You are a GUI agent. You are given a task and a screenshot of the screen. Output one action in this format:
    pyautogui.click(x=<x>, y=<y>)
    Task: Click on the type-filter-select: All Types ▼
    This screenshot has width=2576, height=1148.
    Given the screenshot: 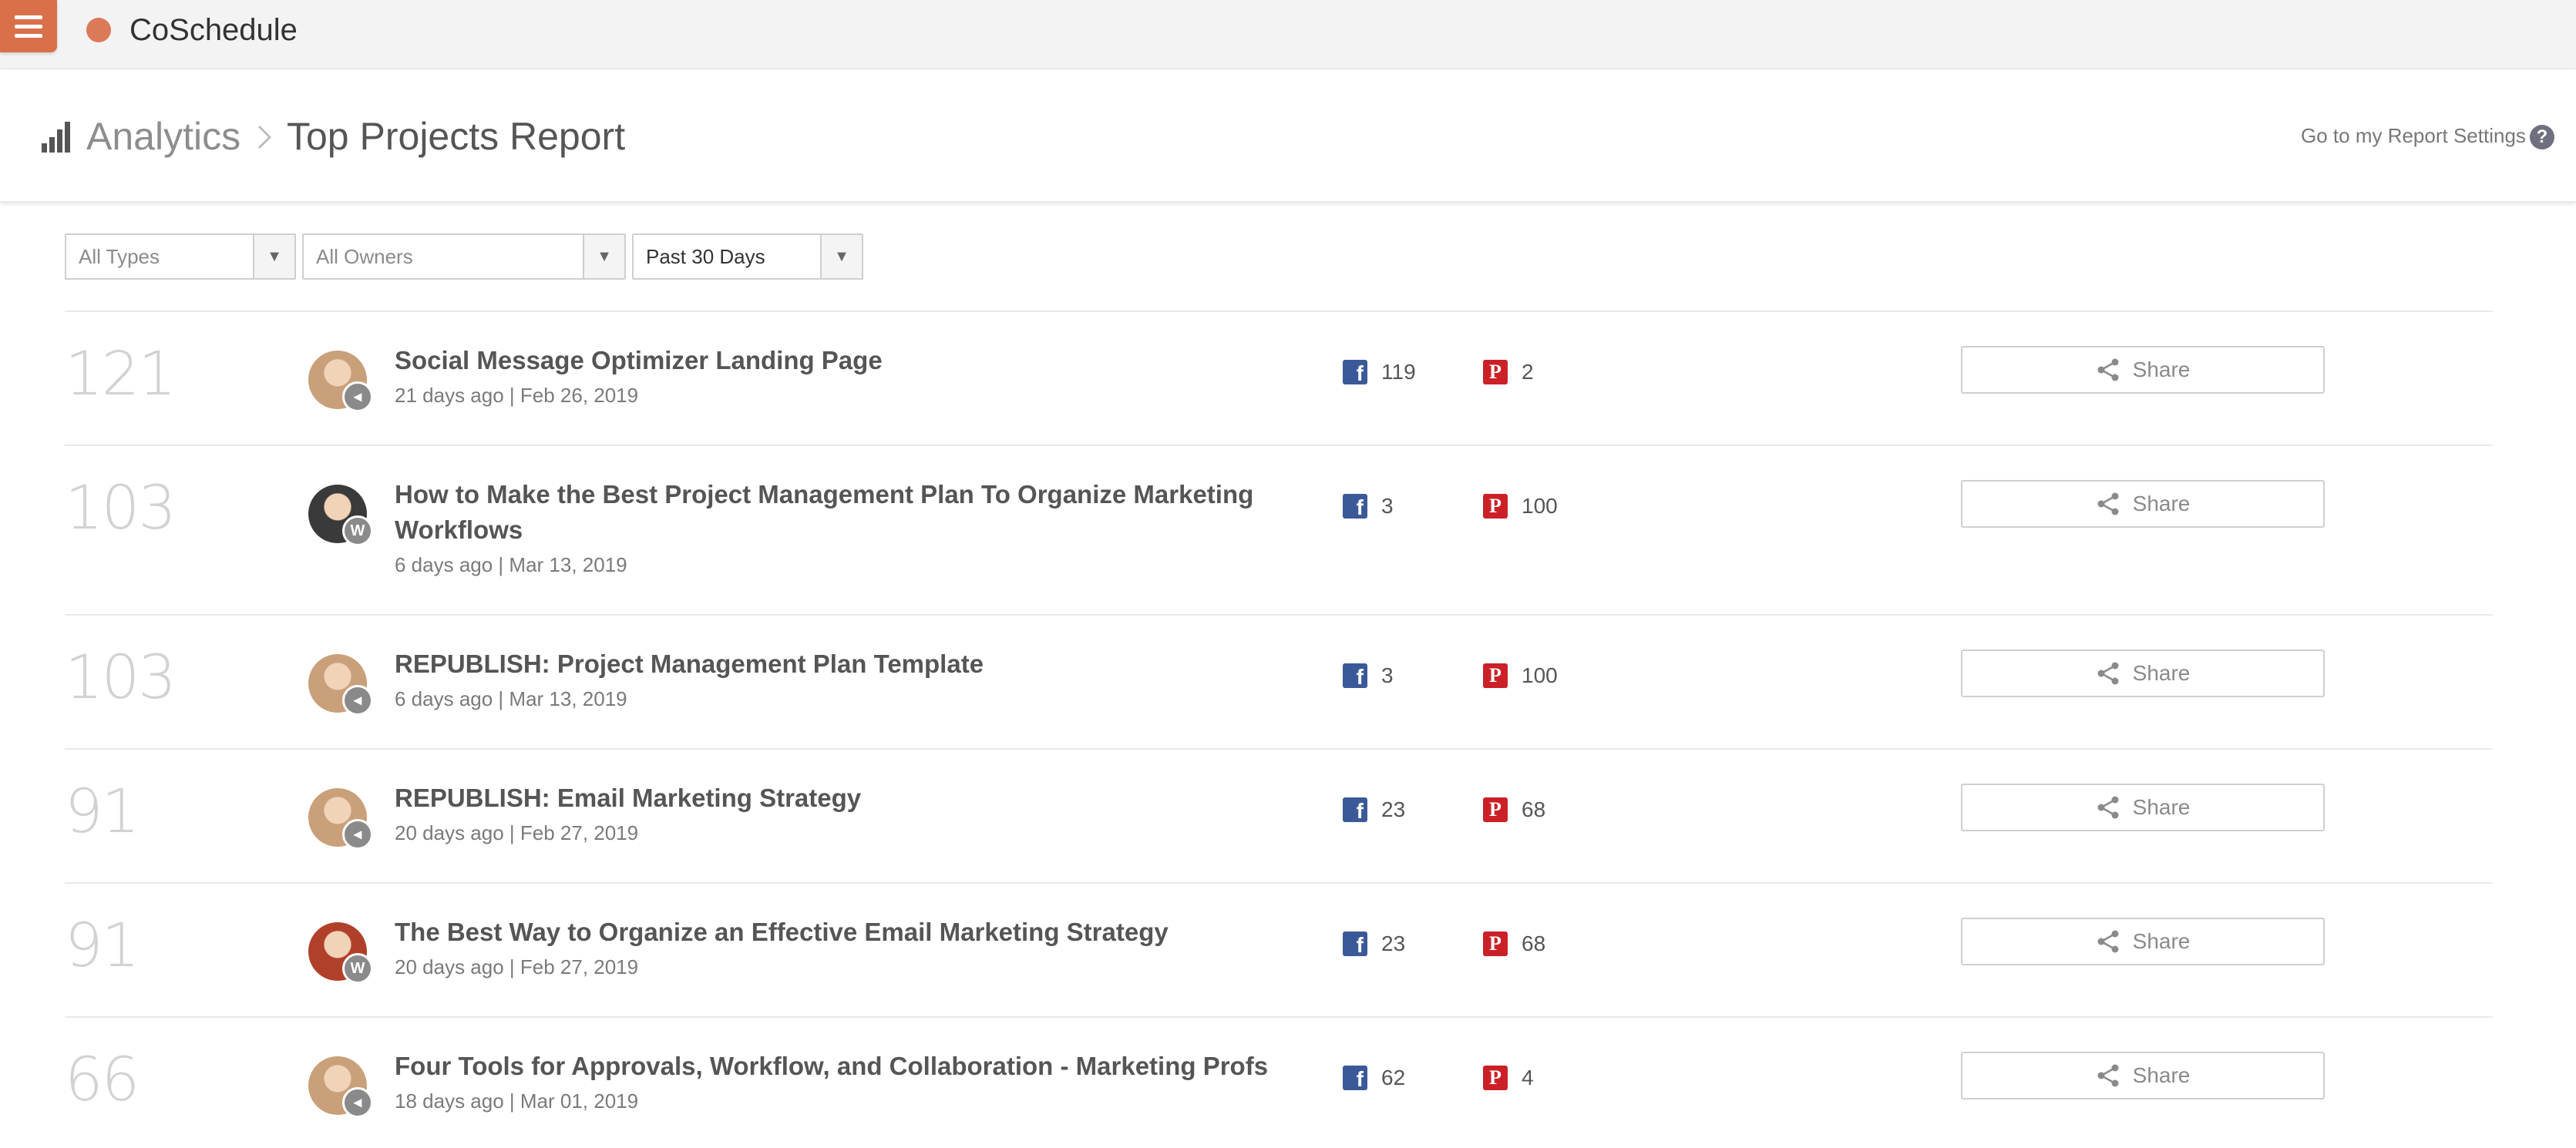 What is the action you would take?
    pyautogui.click(x=180, y=257)
    